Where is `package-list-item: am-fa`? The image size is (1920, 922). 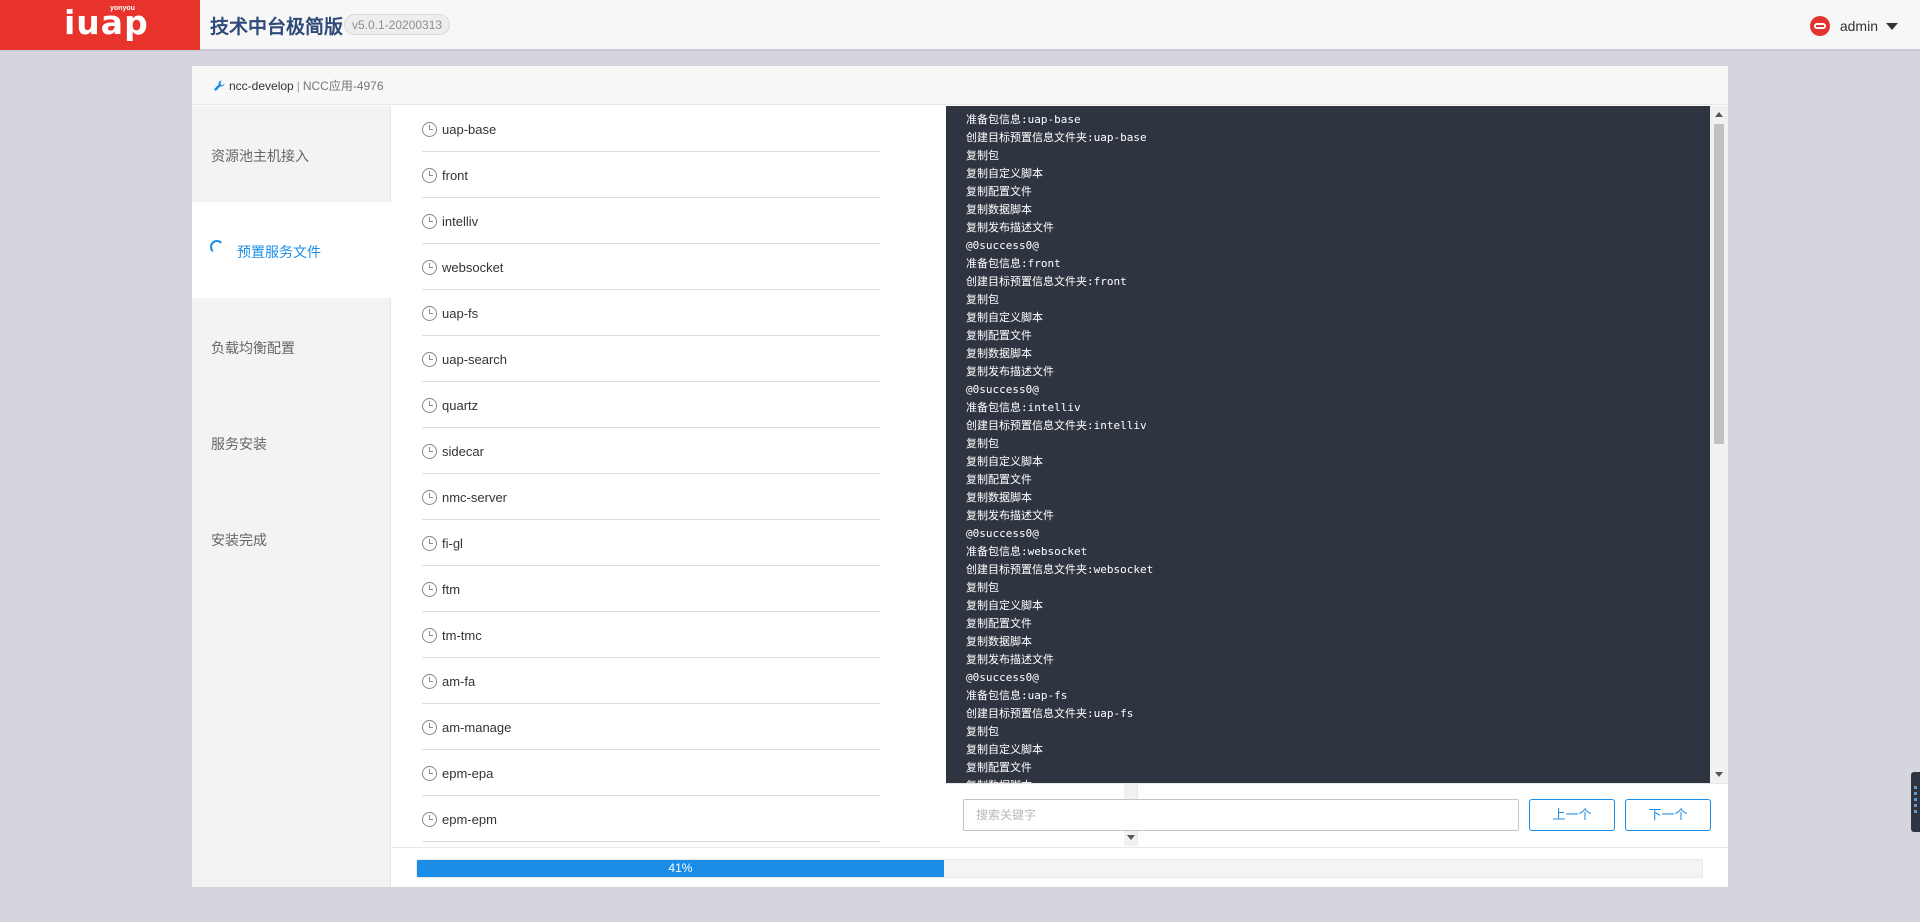
package-list-item: am-fa is located at coordinates (651, 681).